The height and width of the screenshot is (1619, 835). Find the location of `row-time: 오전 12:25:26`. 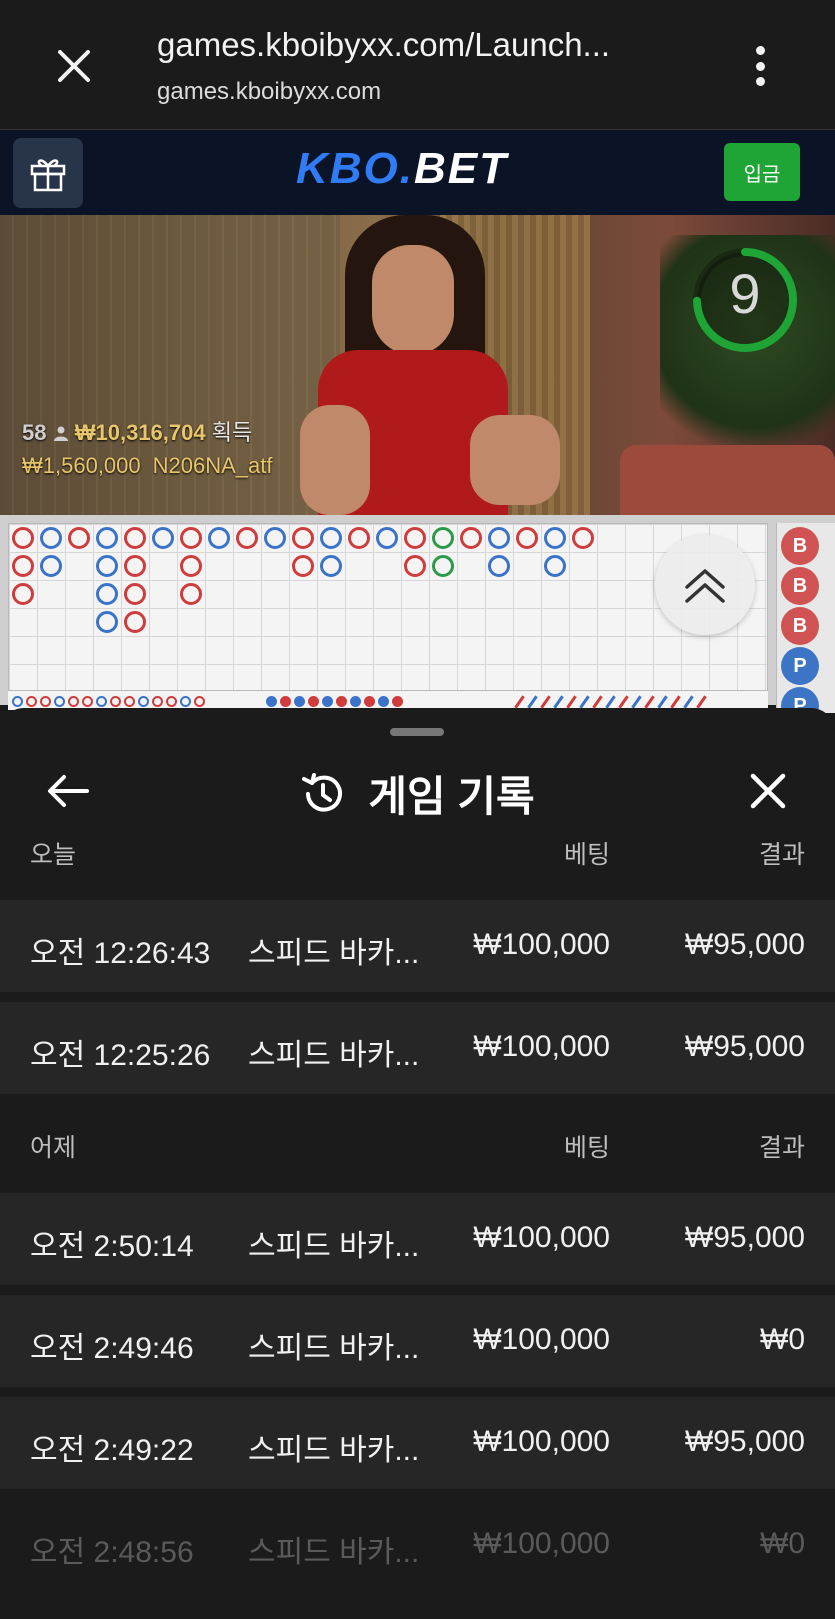

row-time: 오전 12:25:26 is located at coordinates (120, 1055).